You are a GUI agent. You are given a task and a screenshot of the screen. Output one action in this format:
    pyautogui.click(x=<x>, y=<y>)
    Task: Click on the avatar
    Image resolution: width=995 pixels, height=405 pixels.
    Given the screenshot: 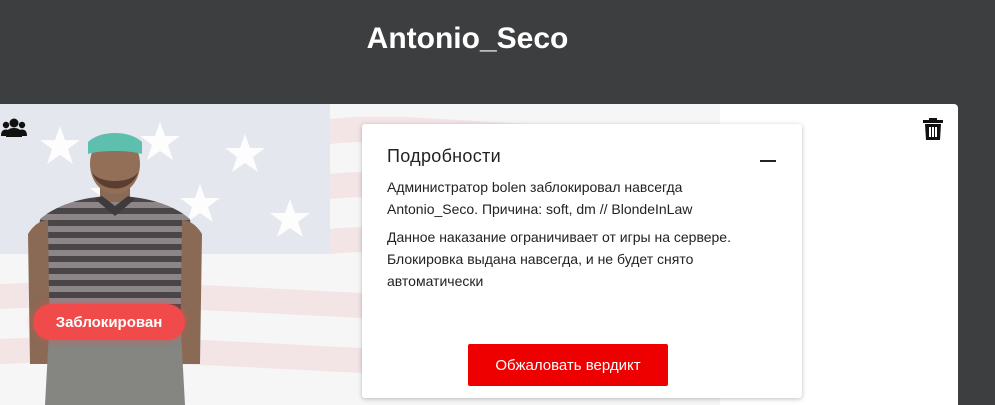 What is the action you would take?
    pyautogui.click(x=115, y=269)
    